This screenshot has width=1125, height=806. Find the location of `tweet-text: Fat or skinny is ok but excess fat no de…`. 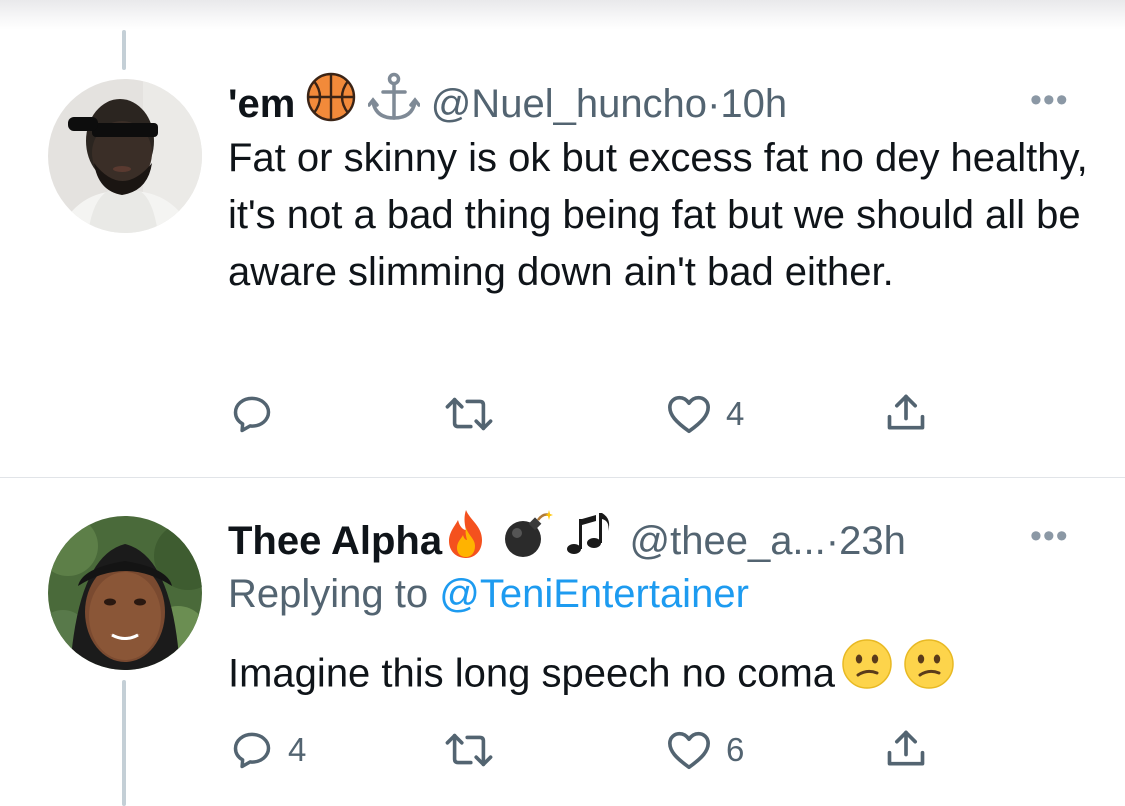

tweet-text: Fat or skinny is ok but excess fat no de… is located at coordinates (658, 215).